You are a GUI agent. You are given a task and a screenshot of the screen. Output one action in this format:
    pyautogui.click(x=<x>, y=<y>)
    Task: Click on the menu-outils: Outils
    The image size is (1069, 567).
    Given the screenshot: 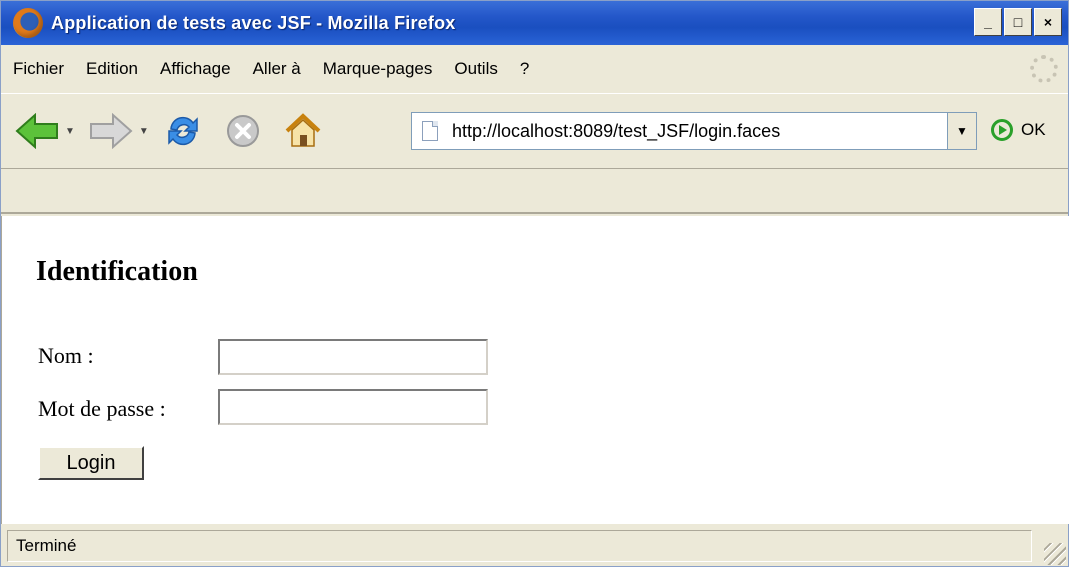 What is the action you would take?
    pyautogui.click(x=475, y=69)
    